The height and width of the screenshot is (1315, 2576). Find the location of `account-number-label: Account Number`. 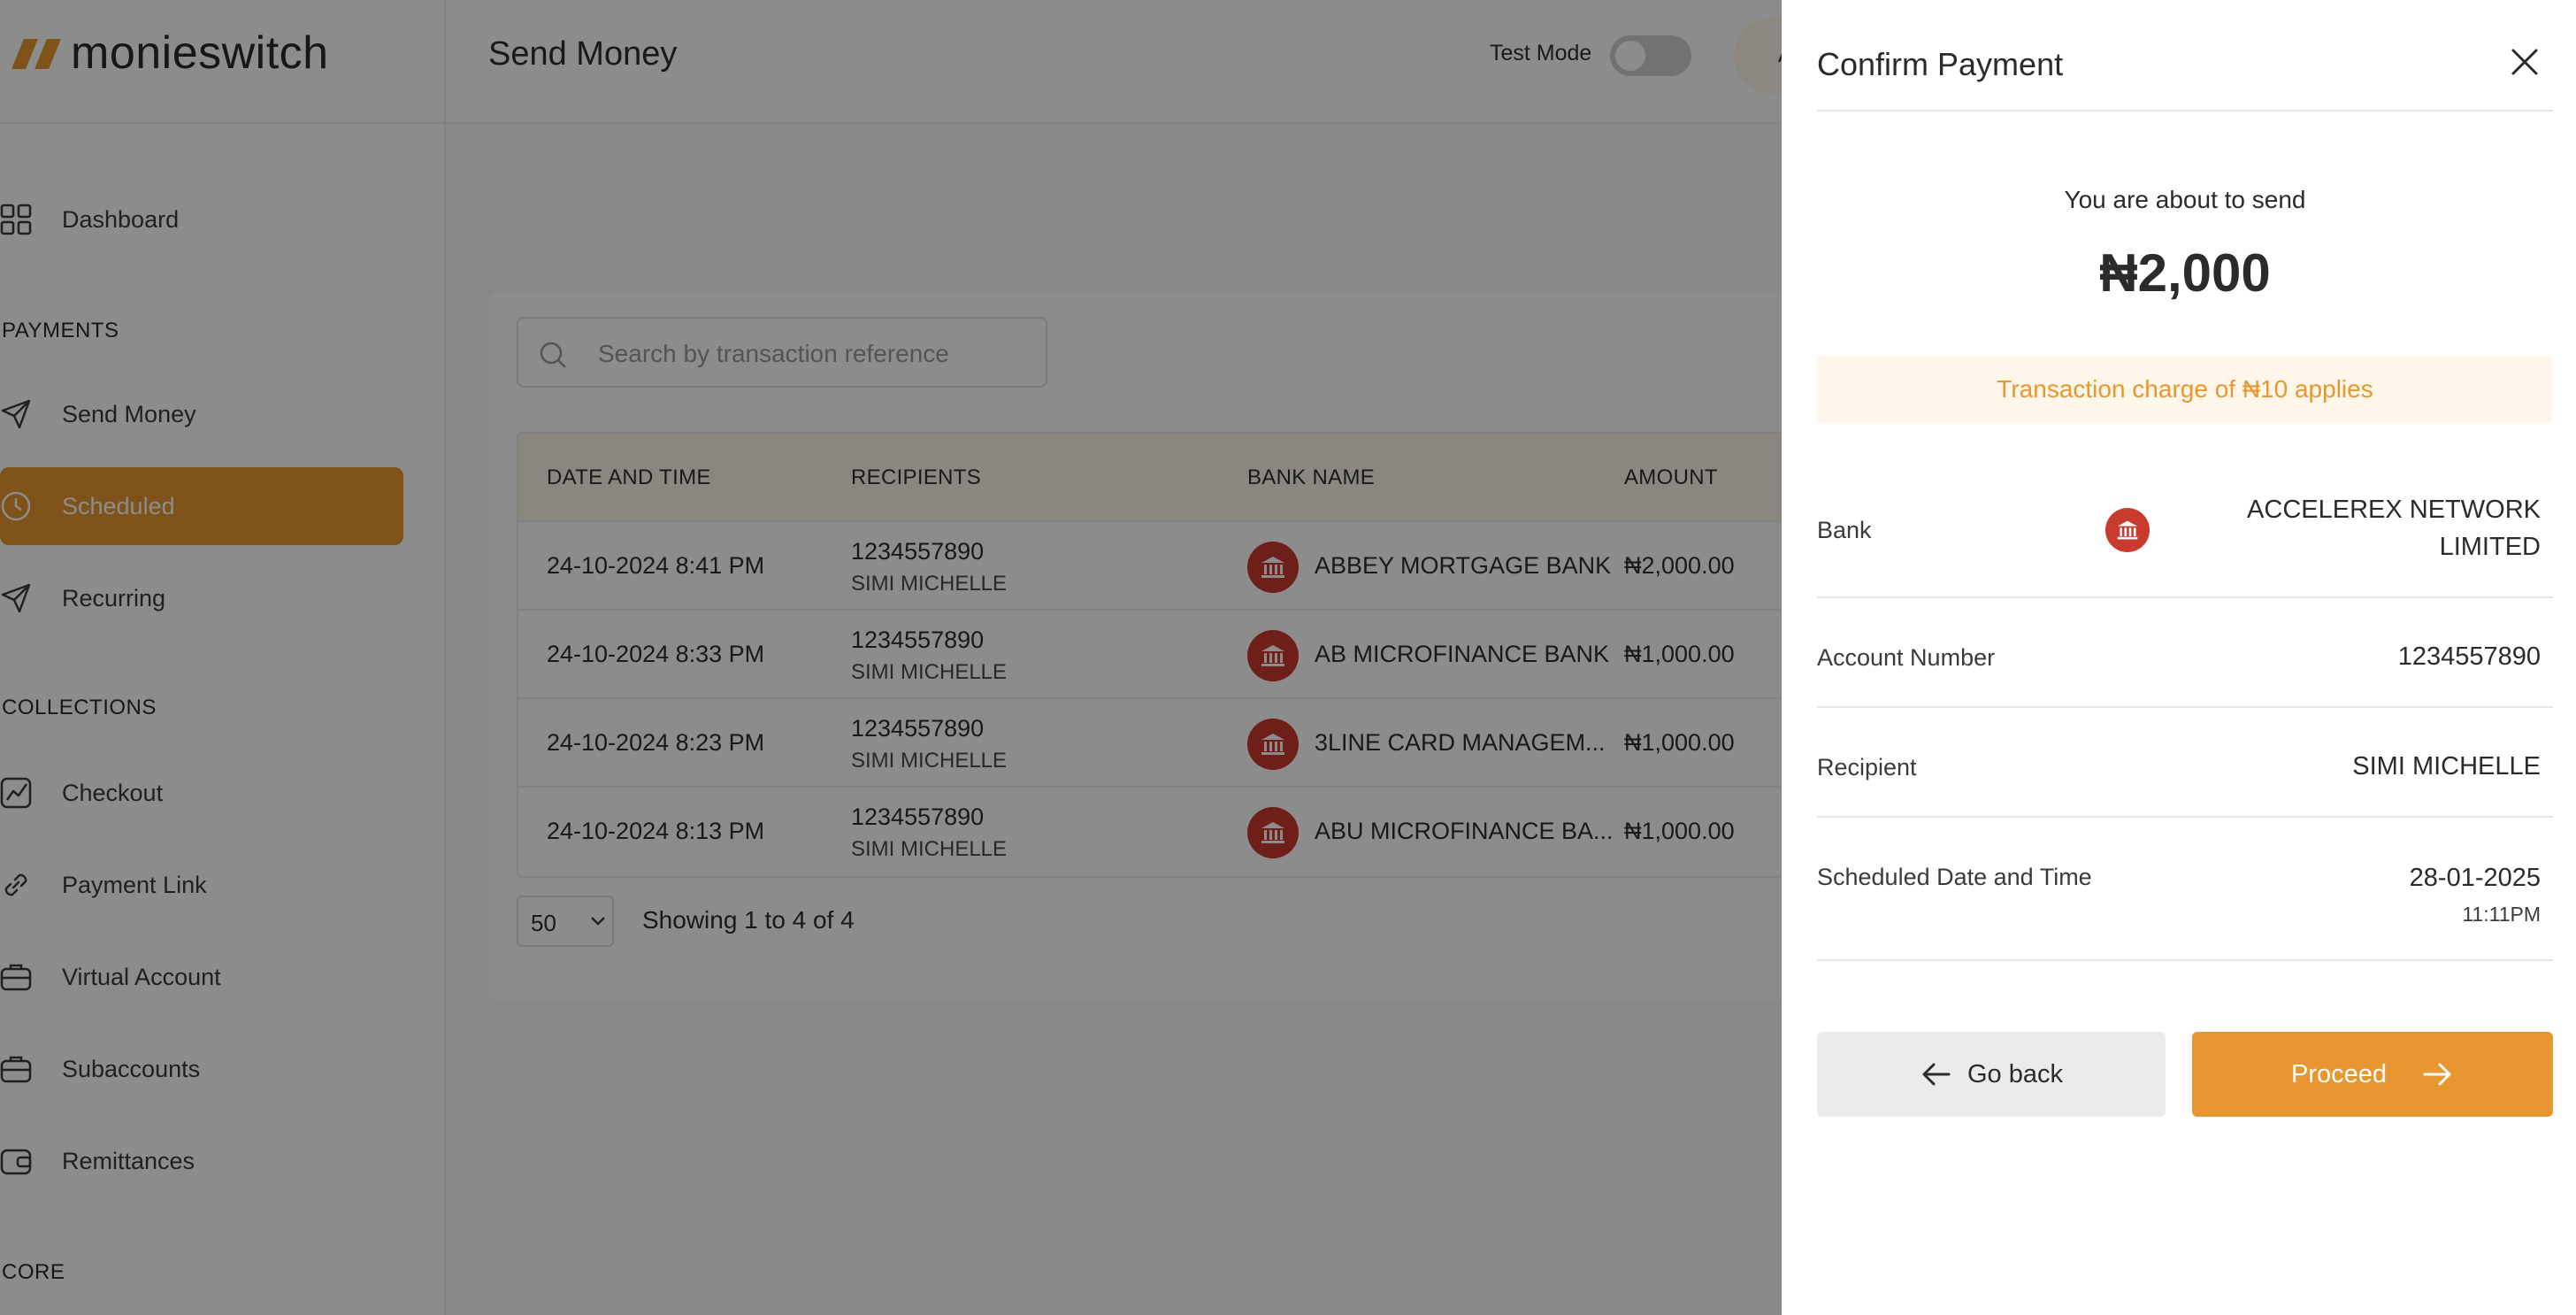

account-number-label: Account Number is located at coordinates (1906, 657).